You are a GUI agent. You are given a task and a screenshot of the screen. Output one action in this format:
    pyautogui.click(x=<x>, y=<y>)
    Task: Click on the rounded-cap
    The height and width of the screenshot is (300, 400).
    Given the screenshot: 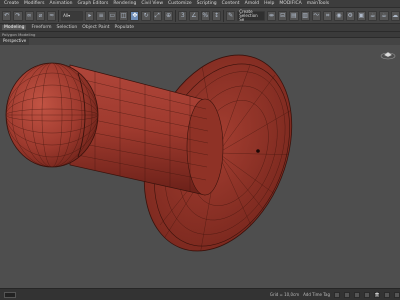 What is the action you would take?
    pyautogui.click(x=52, y=115)
    